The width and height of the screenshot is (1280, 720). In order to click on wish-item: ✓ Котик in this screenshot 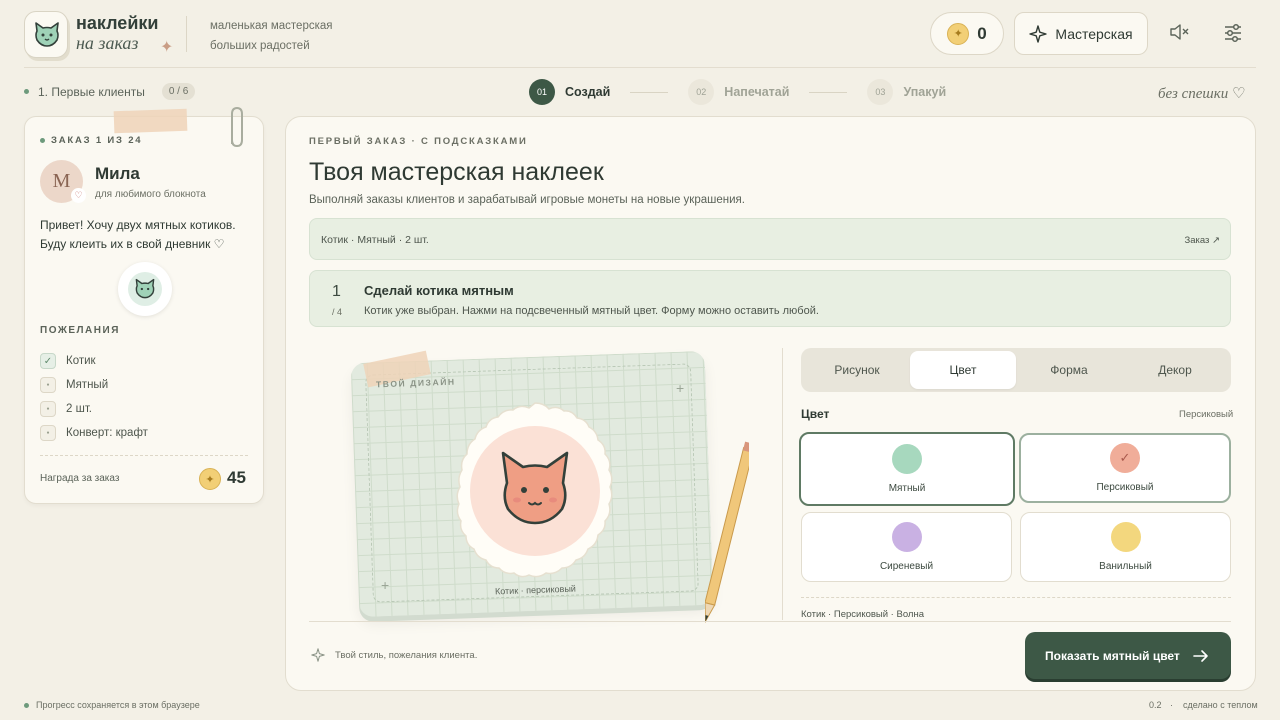, I will do `click(68, 361)`.